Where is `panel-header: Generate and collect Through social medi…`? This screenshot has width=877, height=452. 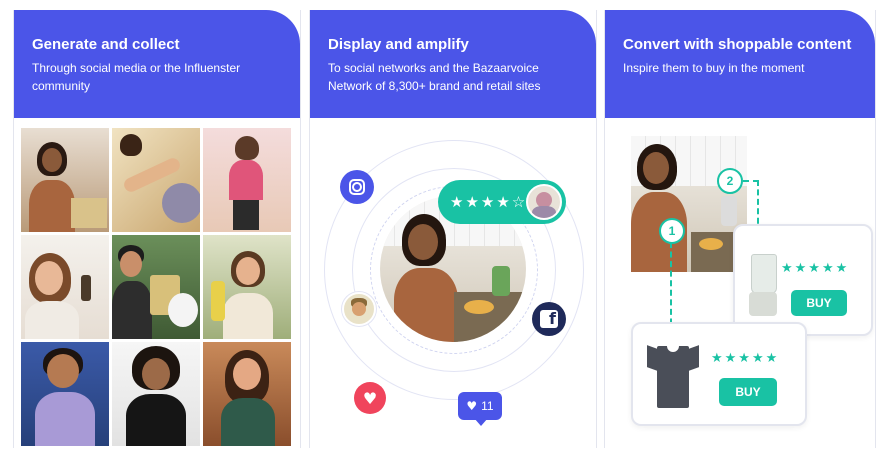
panel-header: Generate and collect Through social medi… is located at coordinates (157, 64).